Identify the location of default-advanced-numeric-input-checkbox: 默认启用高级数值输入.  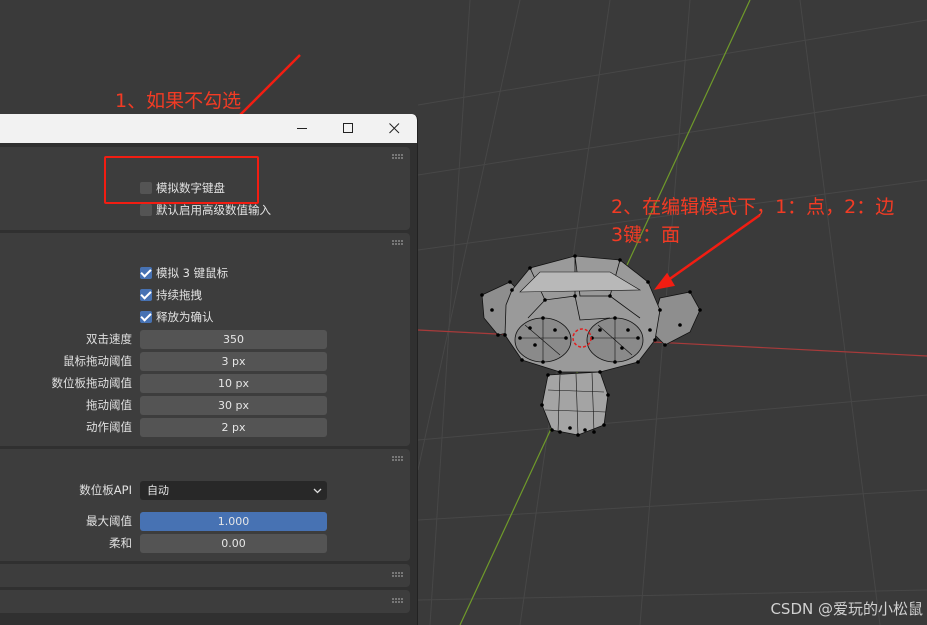
(205, 210).